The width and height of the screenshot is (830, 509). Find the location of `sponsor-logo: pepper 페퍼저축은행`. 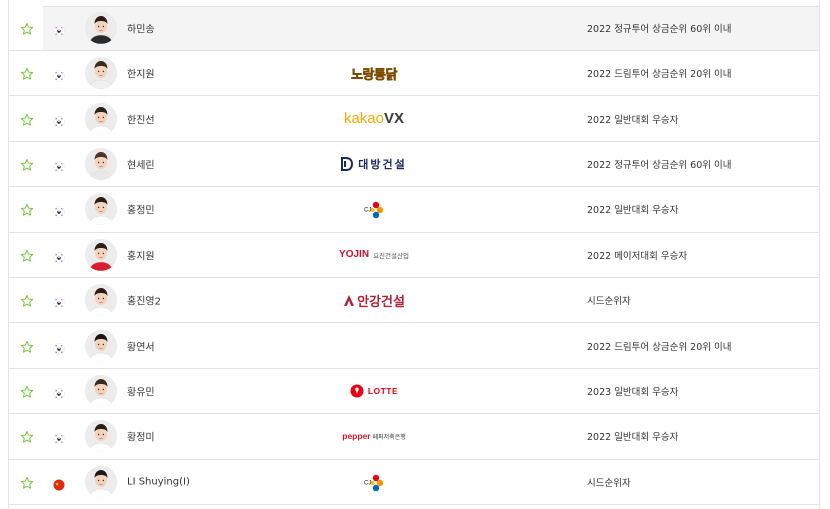

sponsor-logo: pepper 페퍼저축은행 is located at coordinates (374, 436).